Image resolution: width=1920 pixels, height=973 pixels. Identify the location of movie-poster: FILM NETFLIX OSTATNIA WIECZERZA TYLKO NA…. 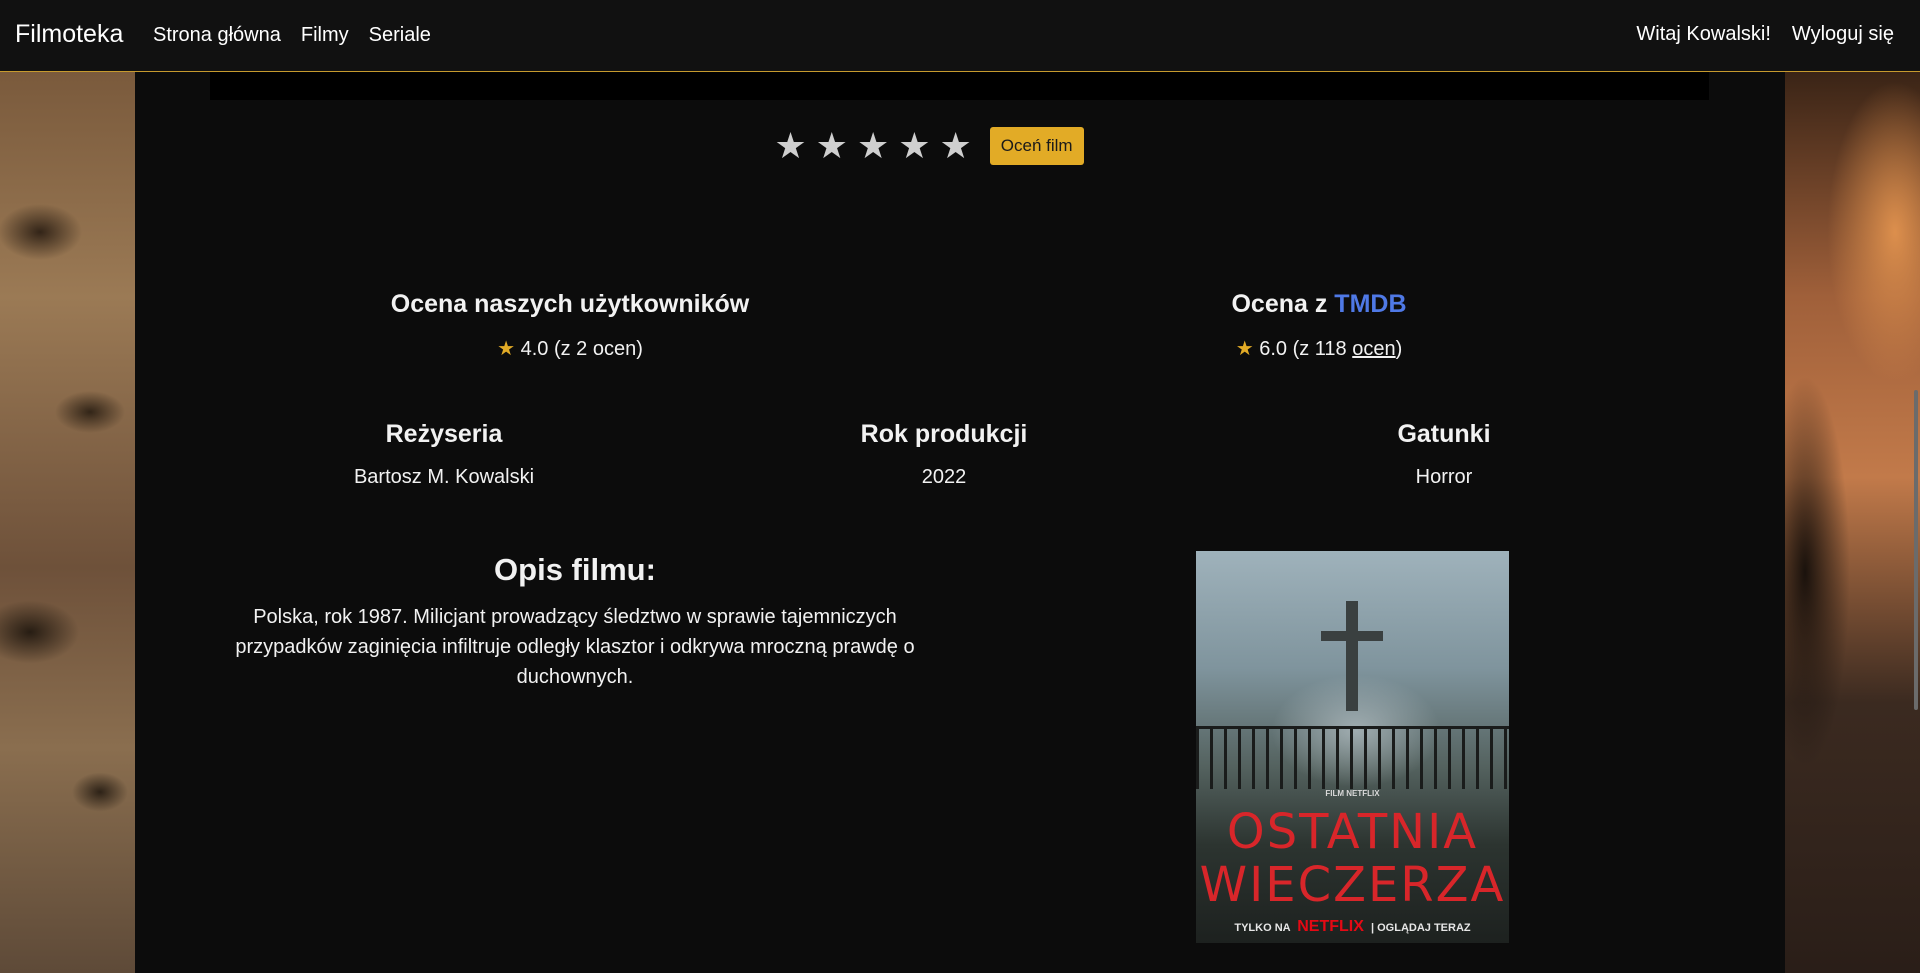
(1352, 747).